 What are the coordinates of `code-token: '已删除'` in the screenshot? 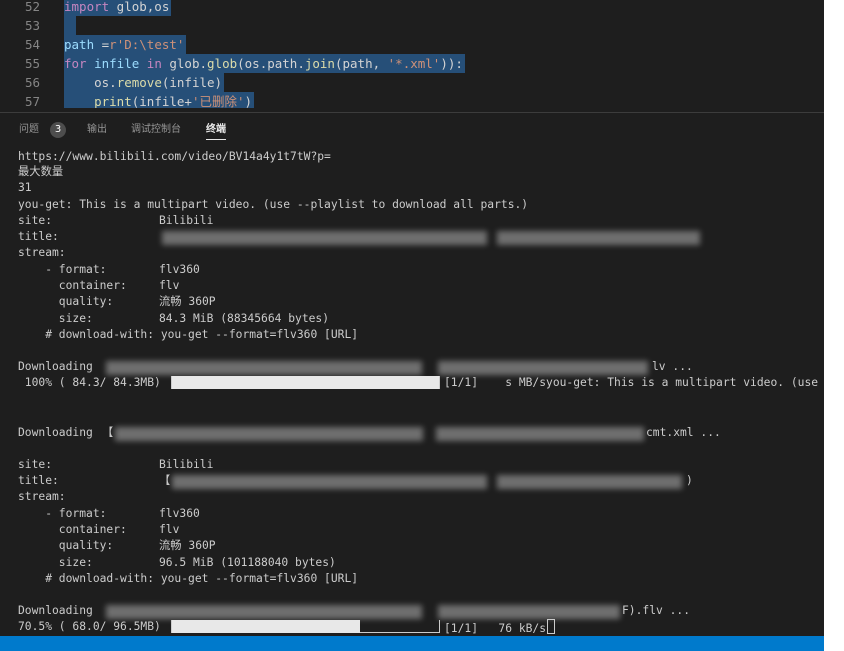 It's located at (218, 101).